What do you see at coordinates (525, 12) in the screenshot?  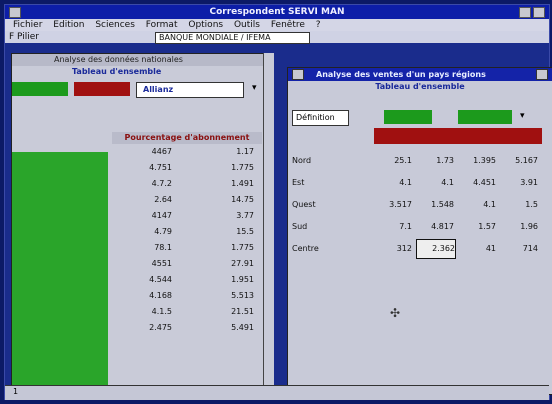 I see `minimize-button` at bounding box center [525, 12].